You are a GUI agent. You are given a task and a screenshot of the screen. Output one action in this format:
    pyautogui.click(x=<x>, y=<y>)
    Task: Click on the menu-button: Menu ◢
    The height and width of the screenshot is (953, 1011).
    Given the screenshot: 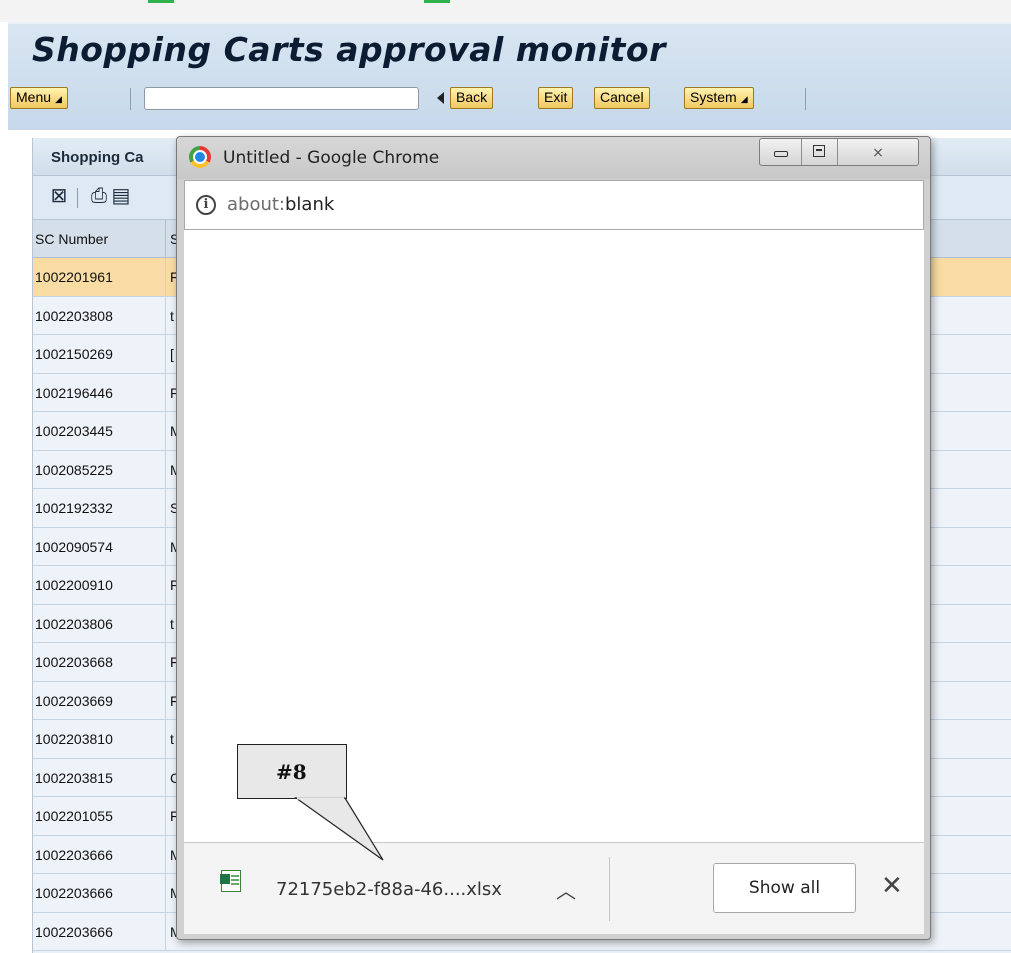 What is the action you would take?
    pyautogui.click(x=39, y=98)
    